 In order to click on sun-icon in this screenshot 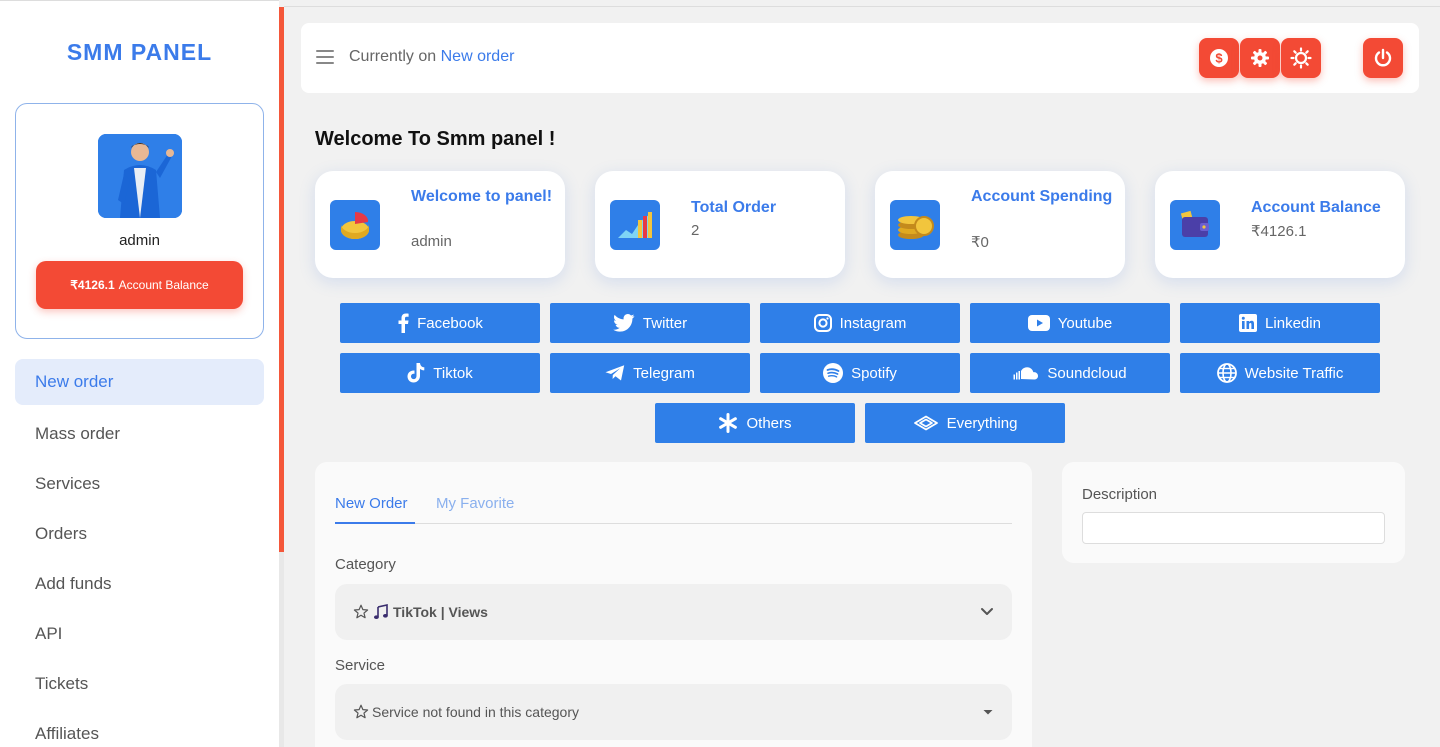, I will do `click(1301, 58)`.